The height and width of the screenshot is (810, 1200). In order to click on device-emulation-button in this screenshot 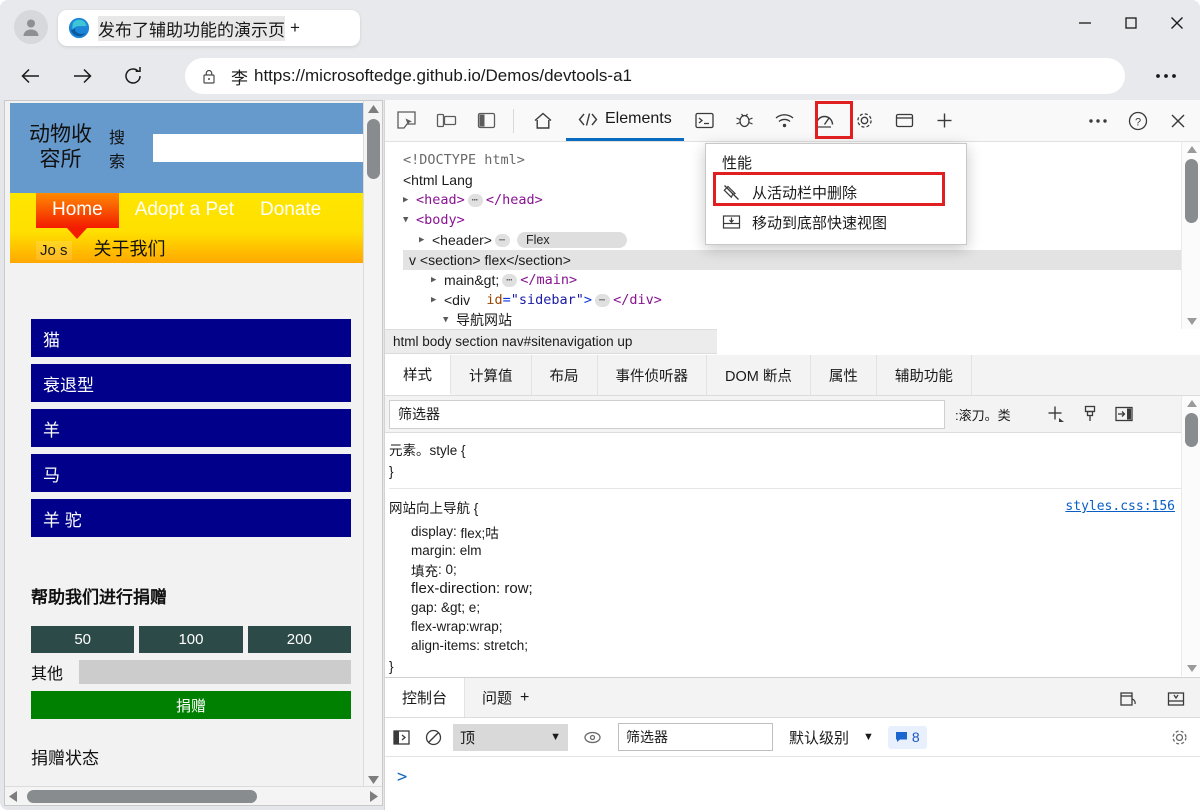, I will do `click(446, 121)`.